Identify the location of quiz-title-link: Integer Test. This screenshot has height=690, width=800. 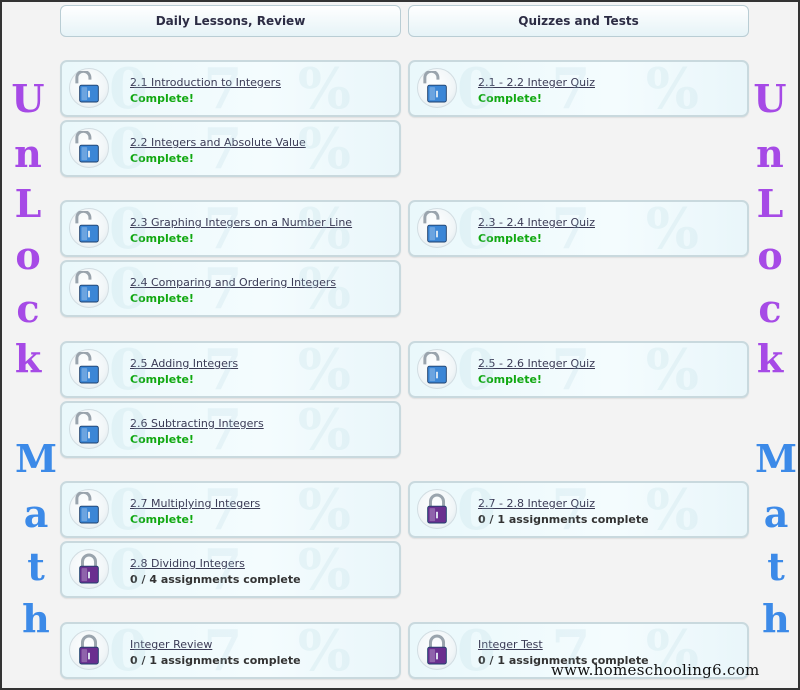
(510, 644).